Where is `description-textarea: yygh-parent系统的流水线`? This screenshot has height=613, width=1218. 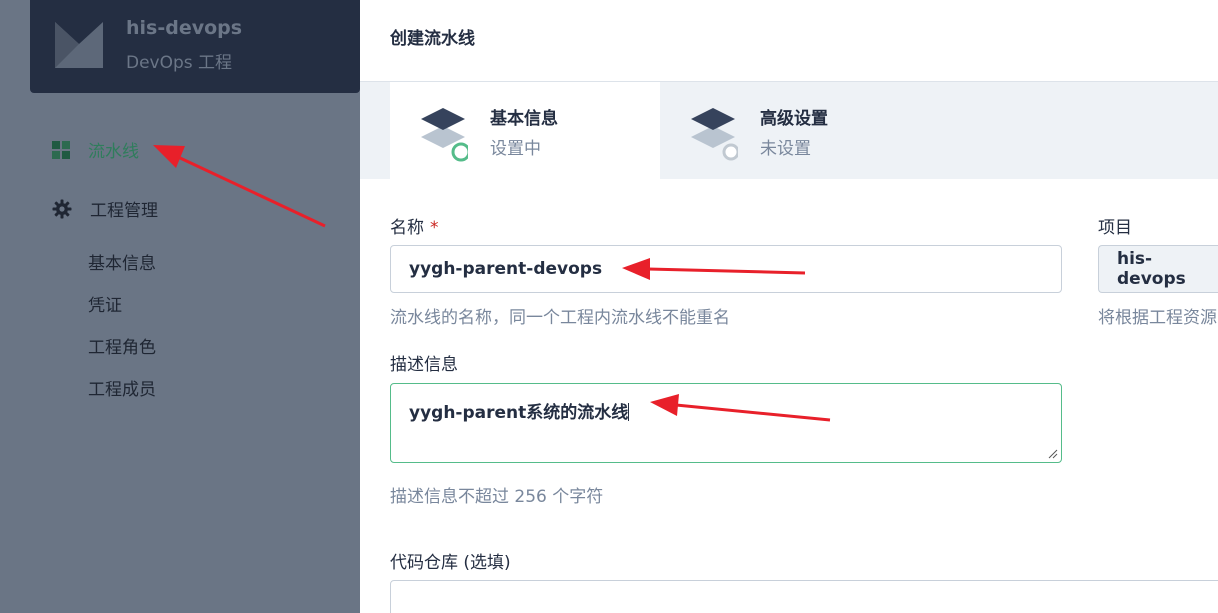
description-textarea: yygh-parent系统的流水线 is located at coordinates (726, 423).